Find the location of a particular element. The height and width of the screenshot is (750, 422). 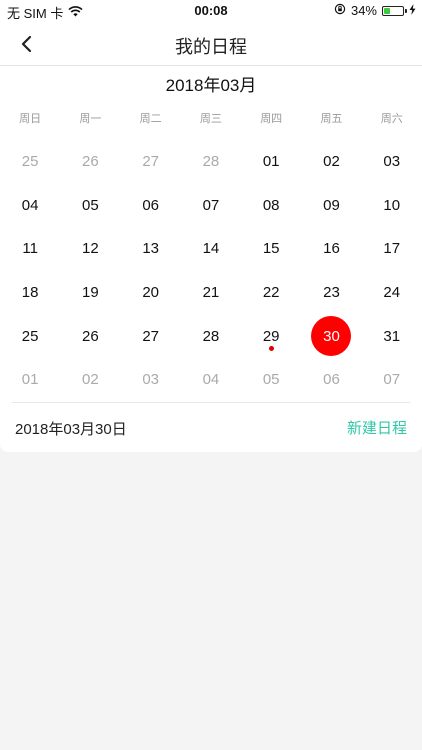

weekday-header: 周日 周一 周二 周三 周四 周五 周六 is located at coordinates (211, 119).